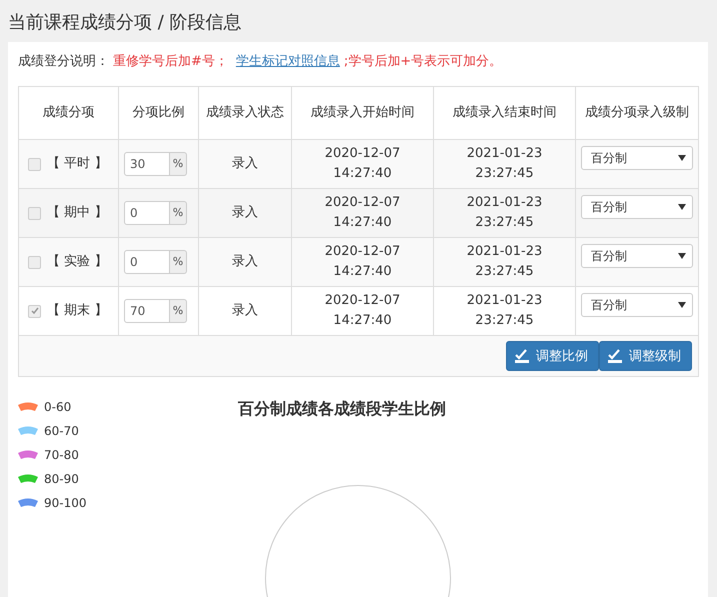 The image size is (717, 597). Describe the element at coordinates (423, 61) in the screenshot. I see `notice-text: ;学号后加+号表示可加分。` at that location.